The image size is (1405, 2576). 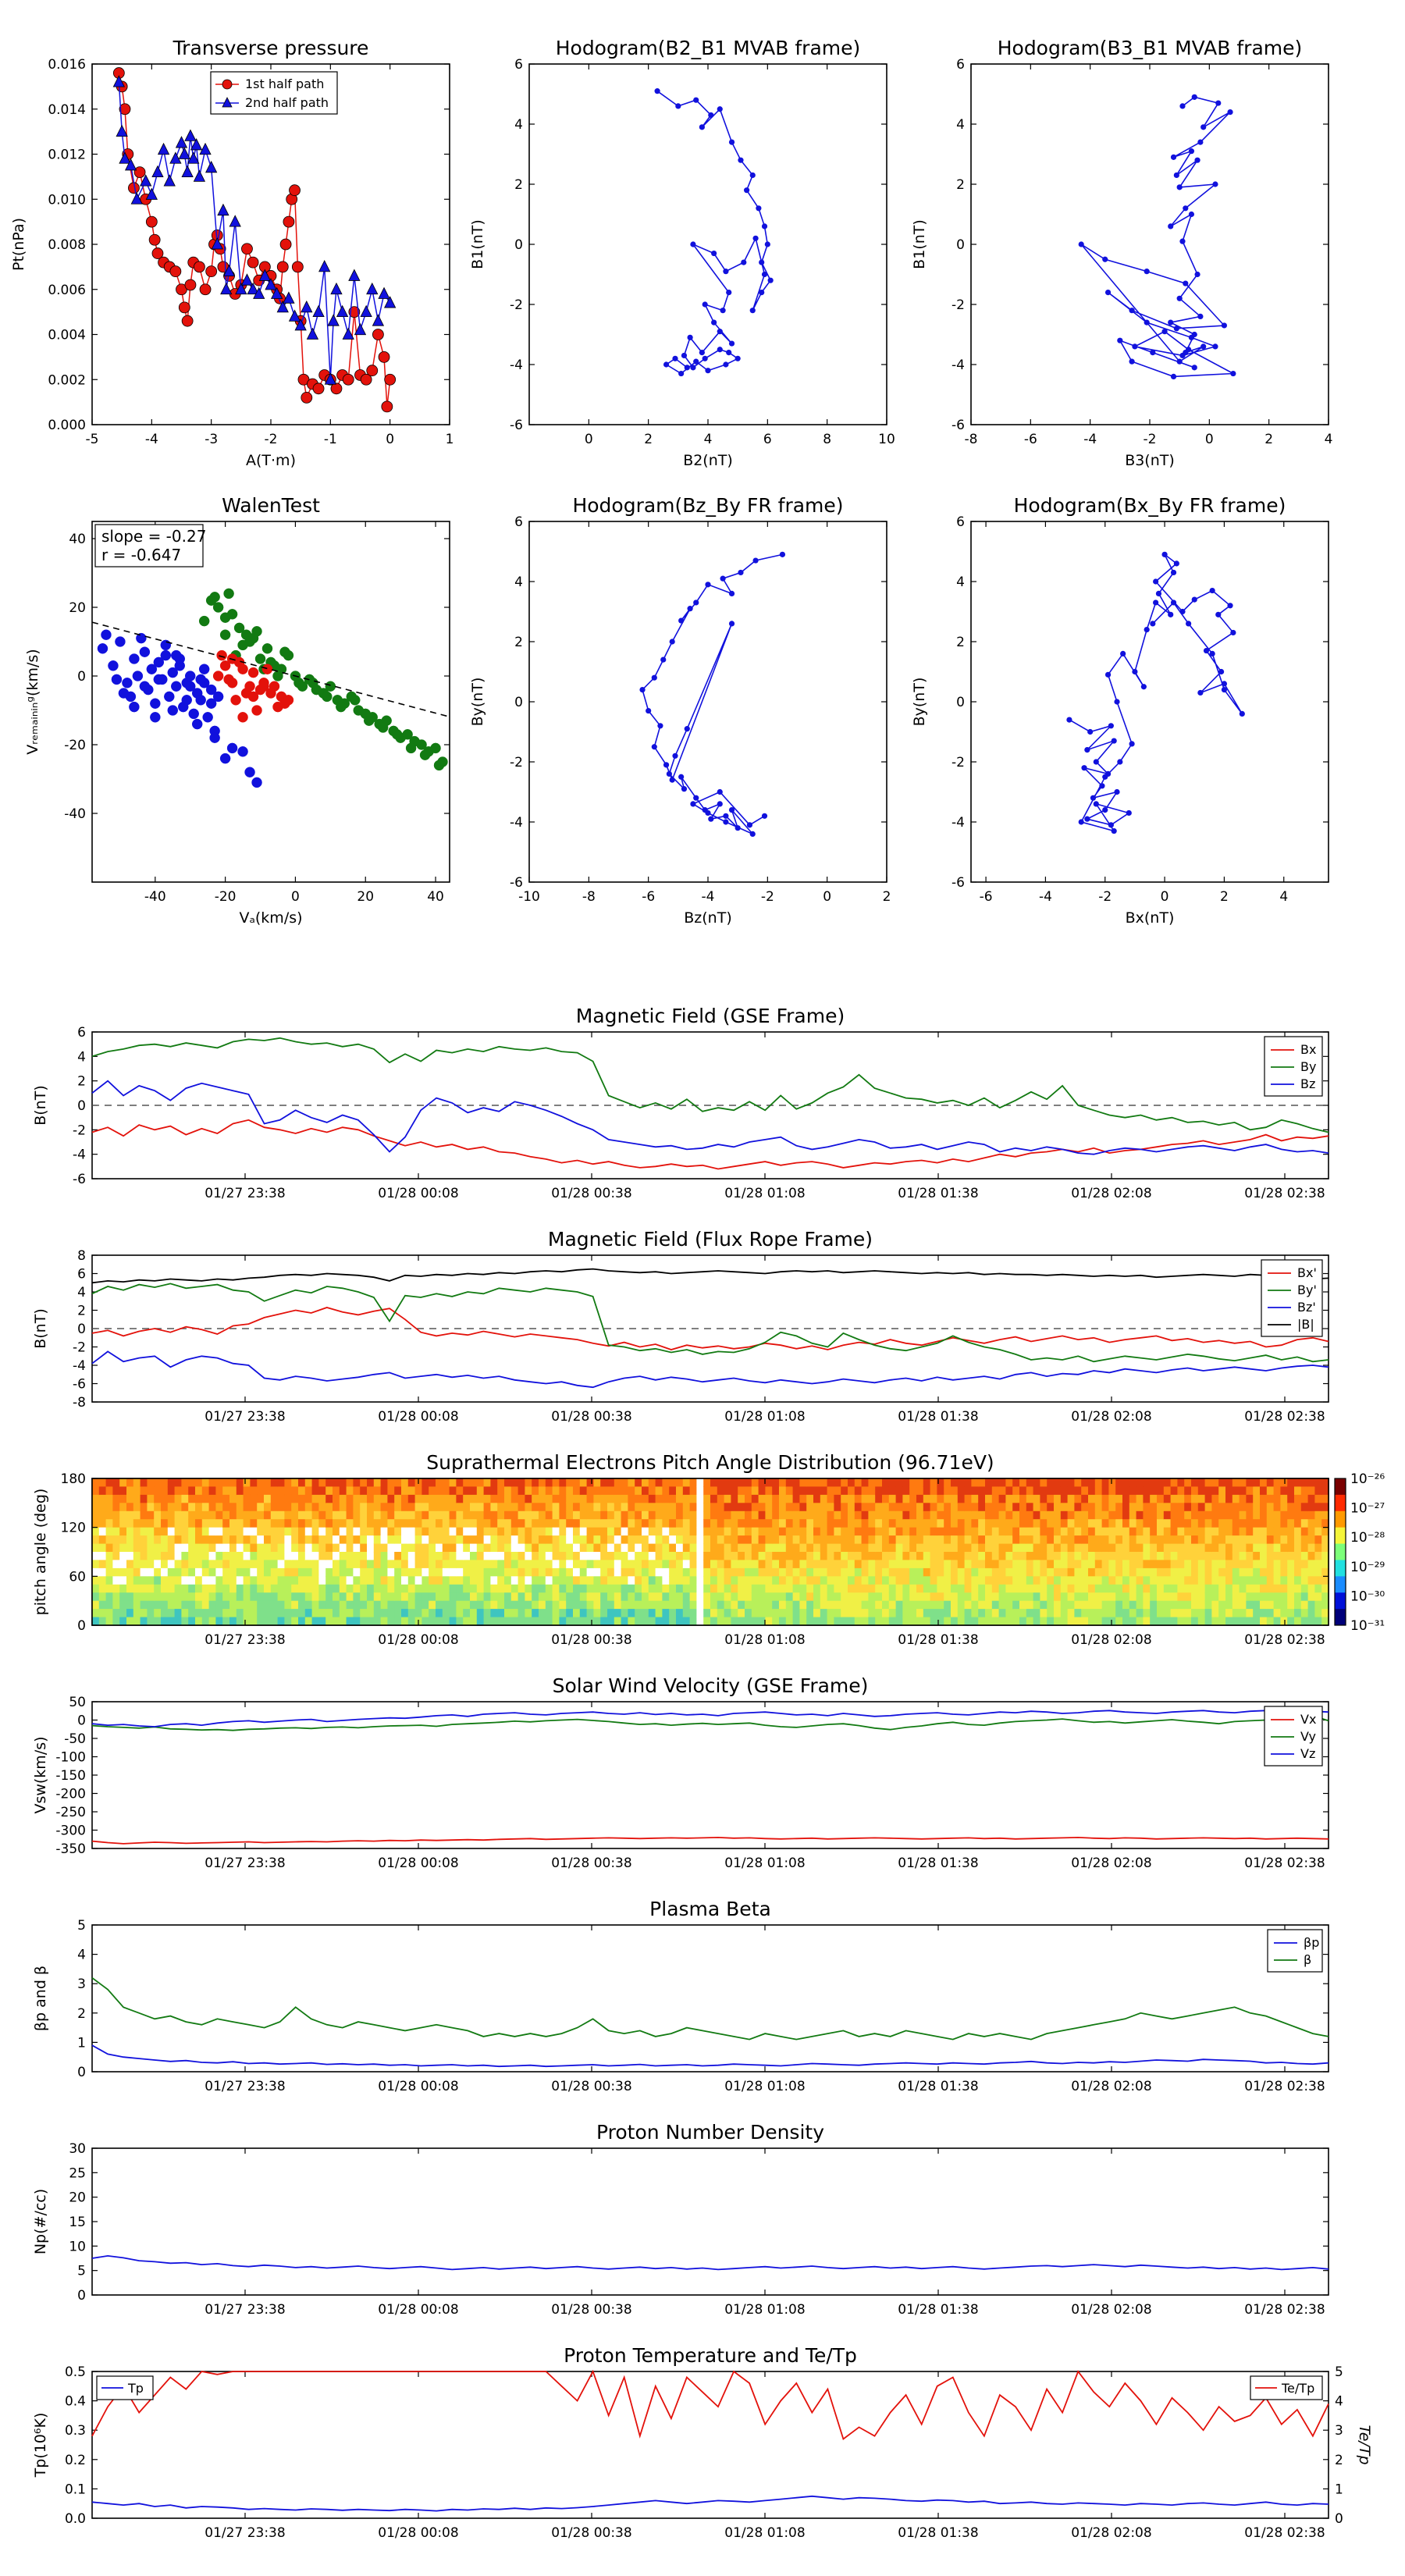 I want to click on y-axis-label: B(nT), so click(x=40, y=1105).